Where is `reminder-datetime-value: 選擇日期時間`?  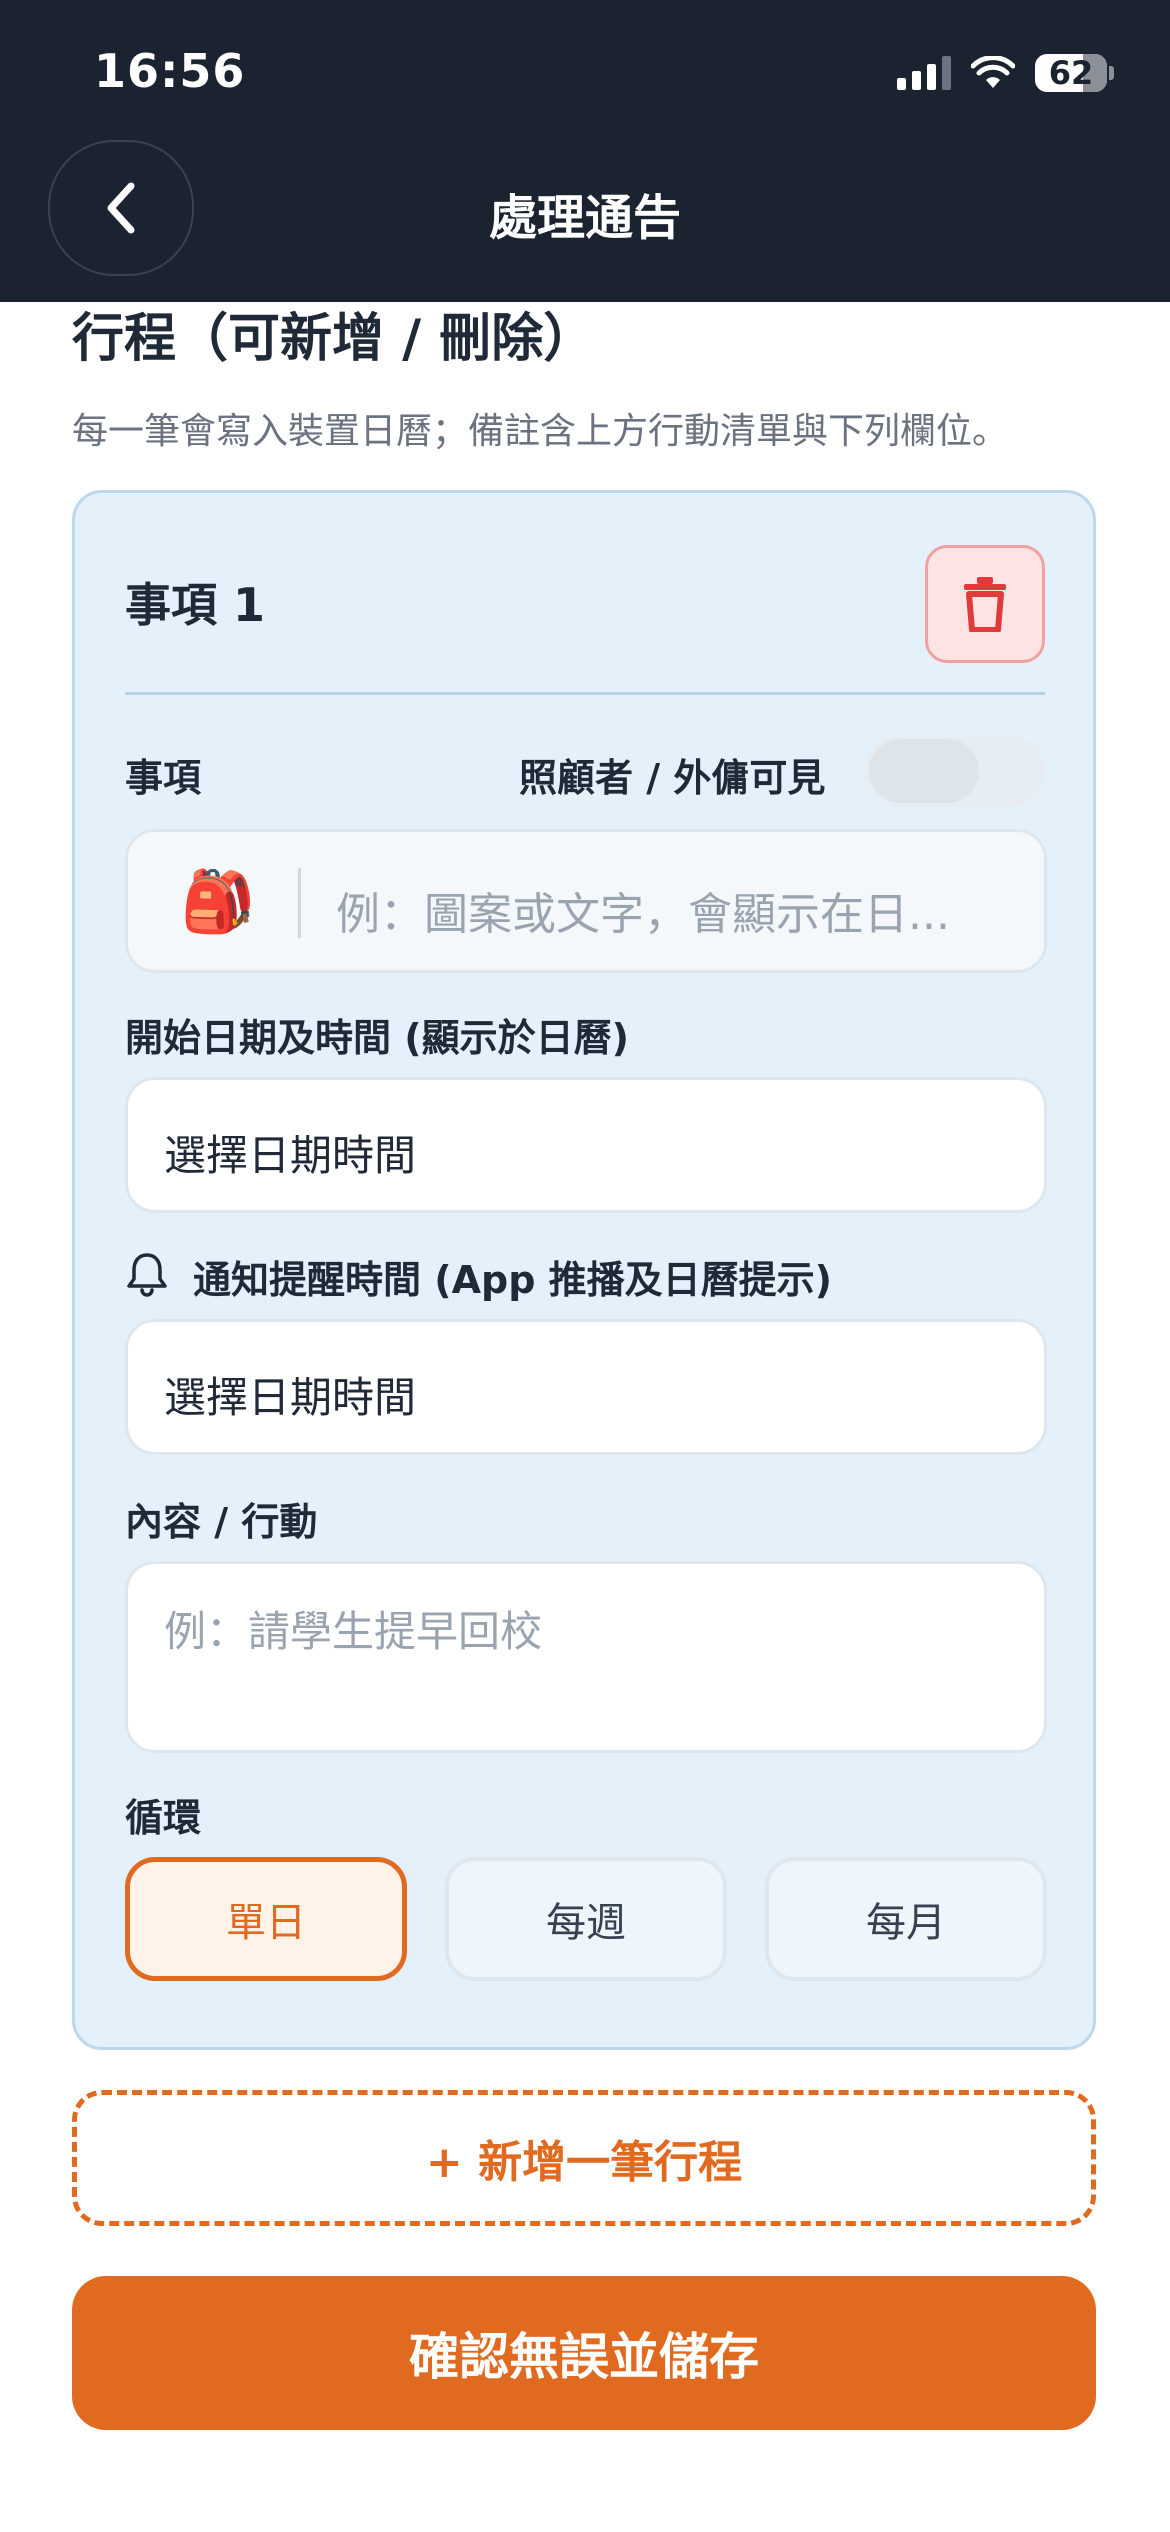 reminder-datetime-value: 選擇日期時間 is located at coordinates (290, 1397).